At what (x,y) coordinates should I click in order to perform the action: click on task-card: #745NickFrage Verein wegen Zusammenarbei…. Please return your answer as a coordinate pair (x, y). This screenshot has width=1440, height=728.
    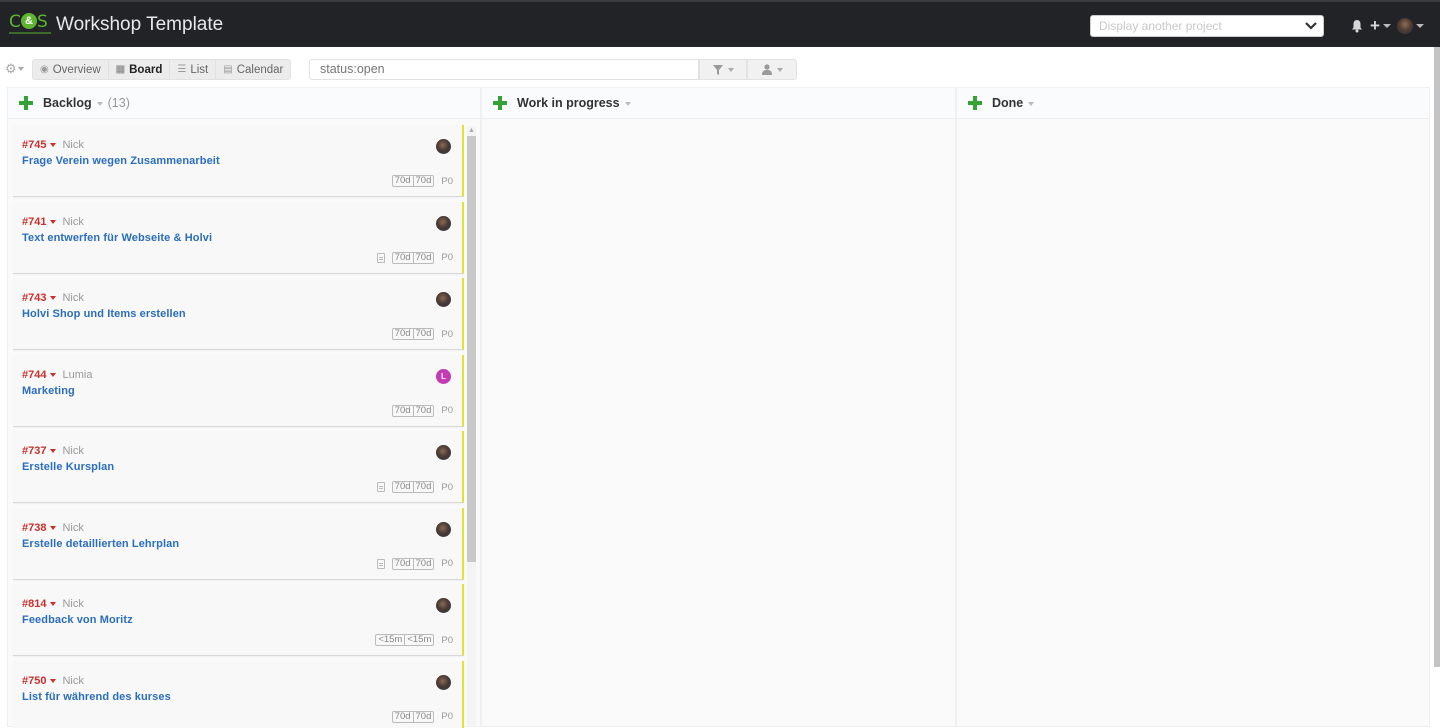
    Looking at the image, I should click on (238, 161).